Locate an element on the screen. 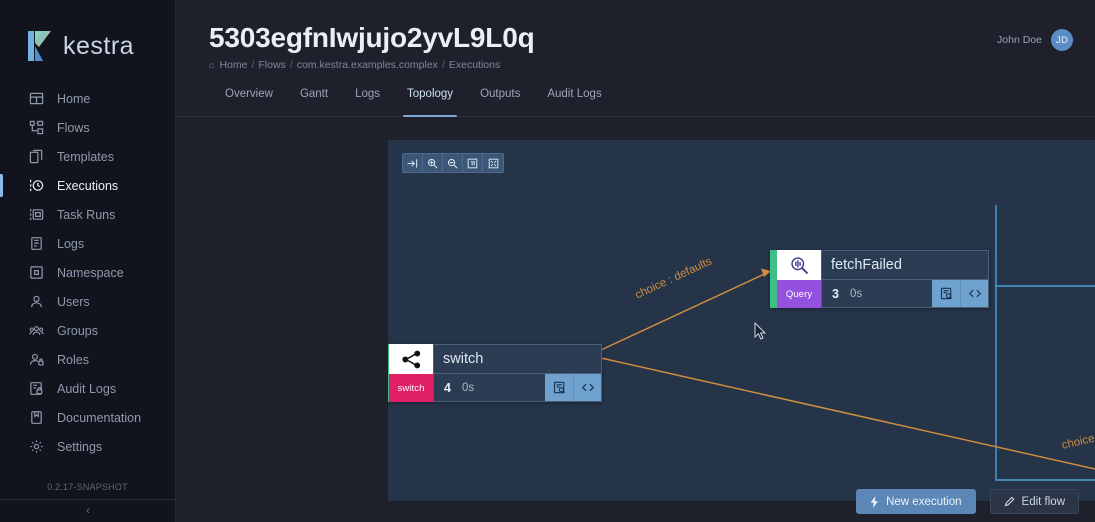 The image size is (1095, 522). sidebar-item-flows: Flows is located at coordinates (87, 127).